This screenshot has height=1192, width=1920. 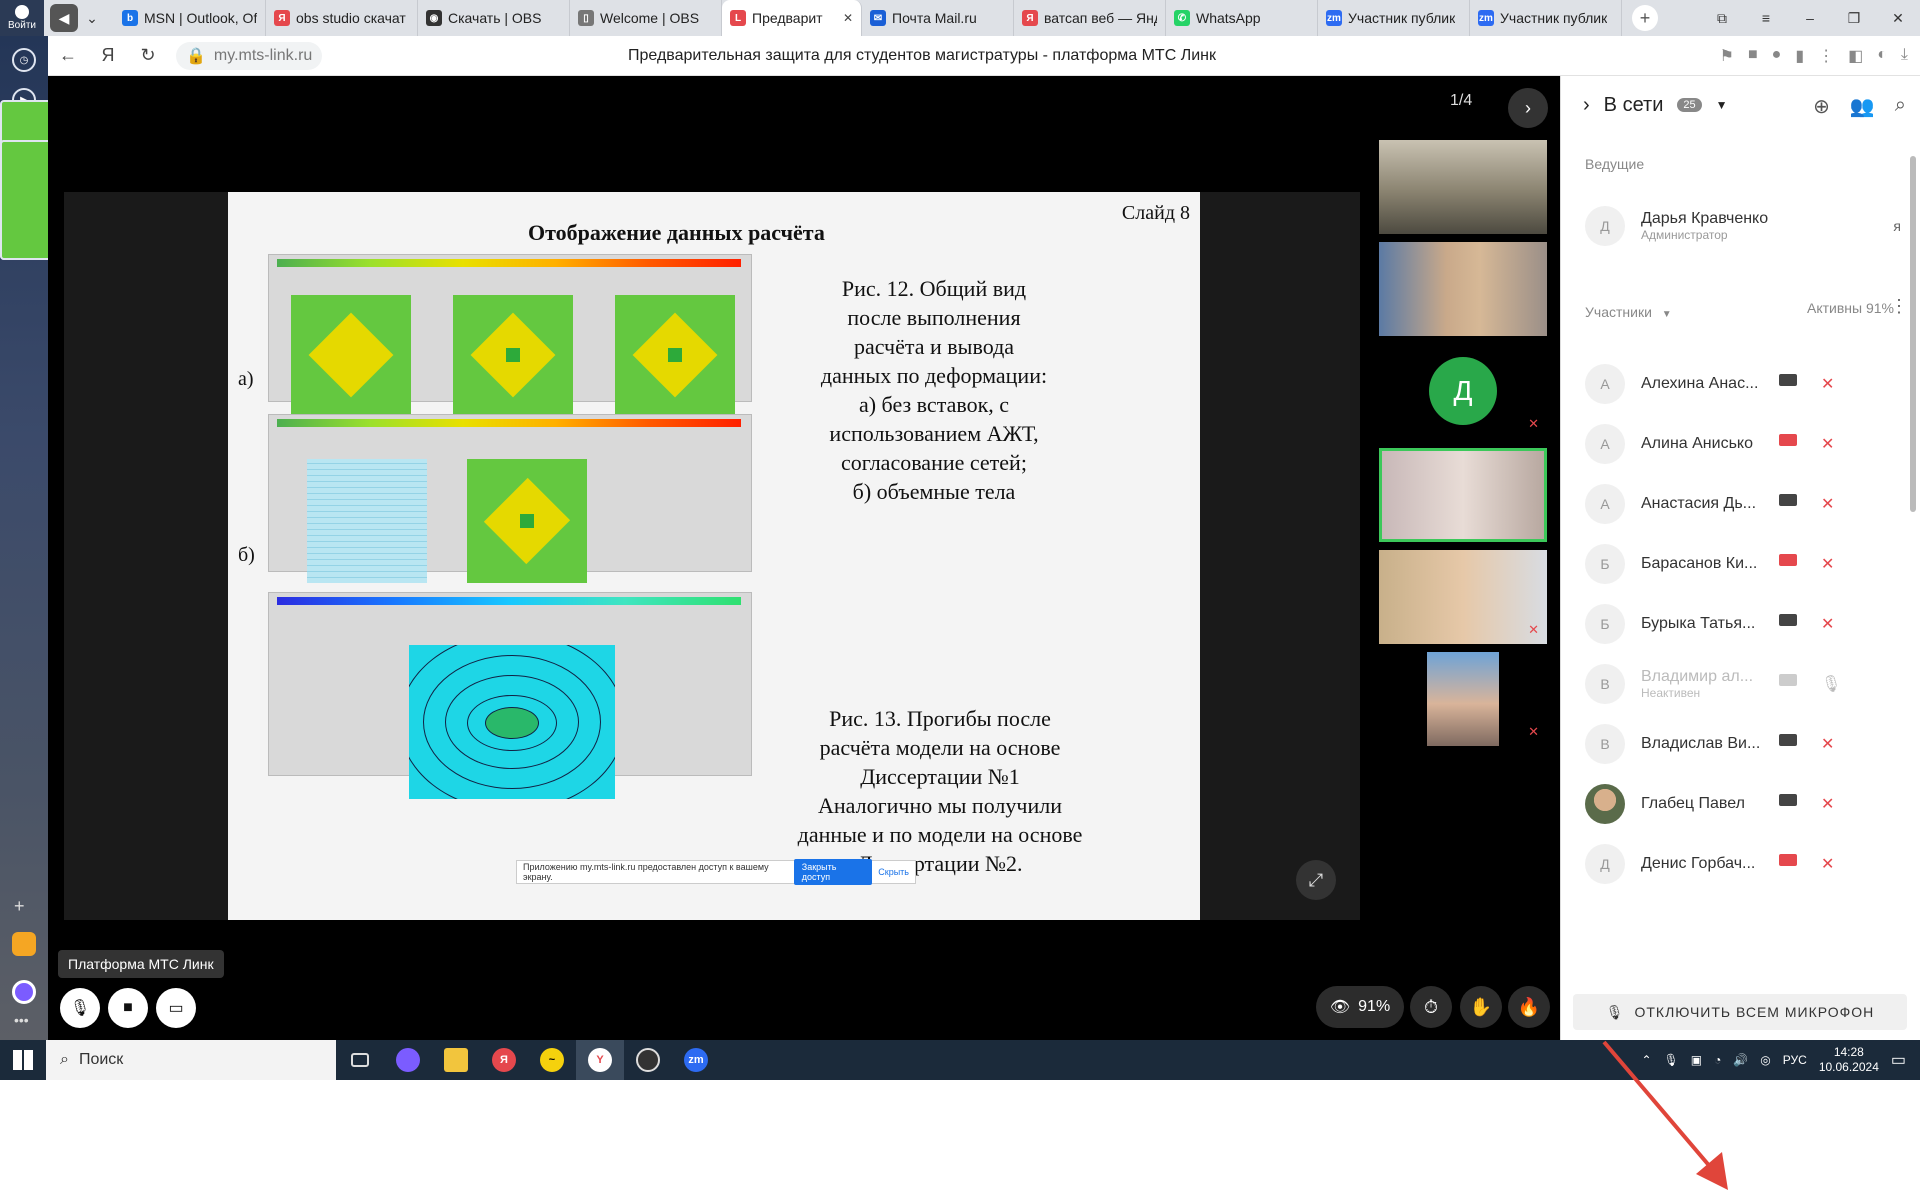 What do you see at coordinates (1743, 384) in the screenshot?
I see `participant-row: А Алехина Анас... ✕` at bounding box center [1743, 384].